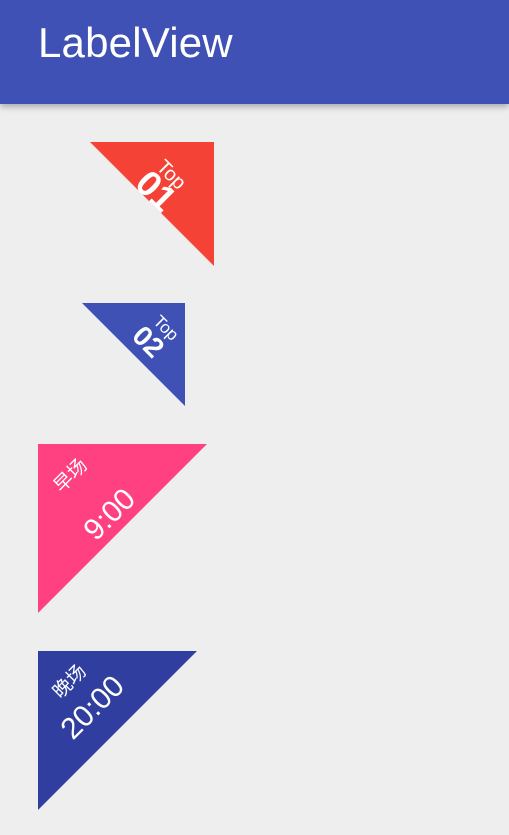  I want to click on label-morning: 早场 9:00, so click(122, 528).